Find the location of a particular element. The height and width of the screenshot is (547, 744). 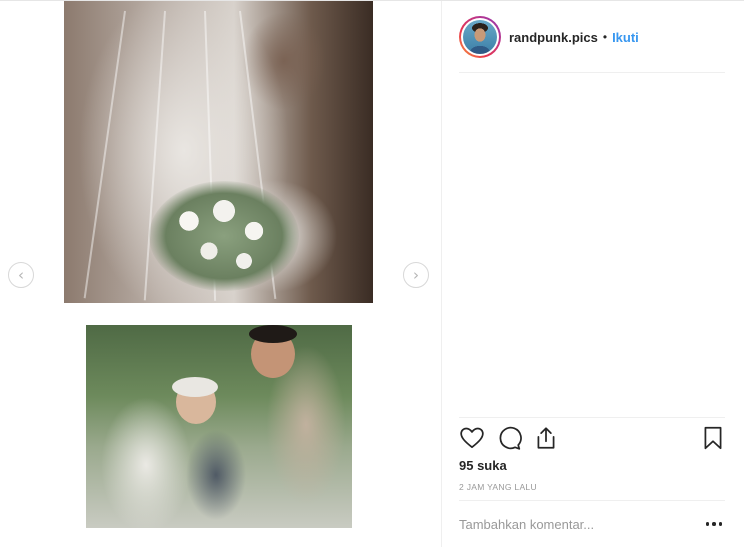

post-header: randpunk.pics • Ikuti is located at coordinates (592, 37).